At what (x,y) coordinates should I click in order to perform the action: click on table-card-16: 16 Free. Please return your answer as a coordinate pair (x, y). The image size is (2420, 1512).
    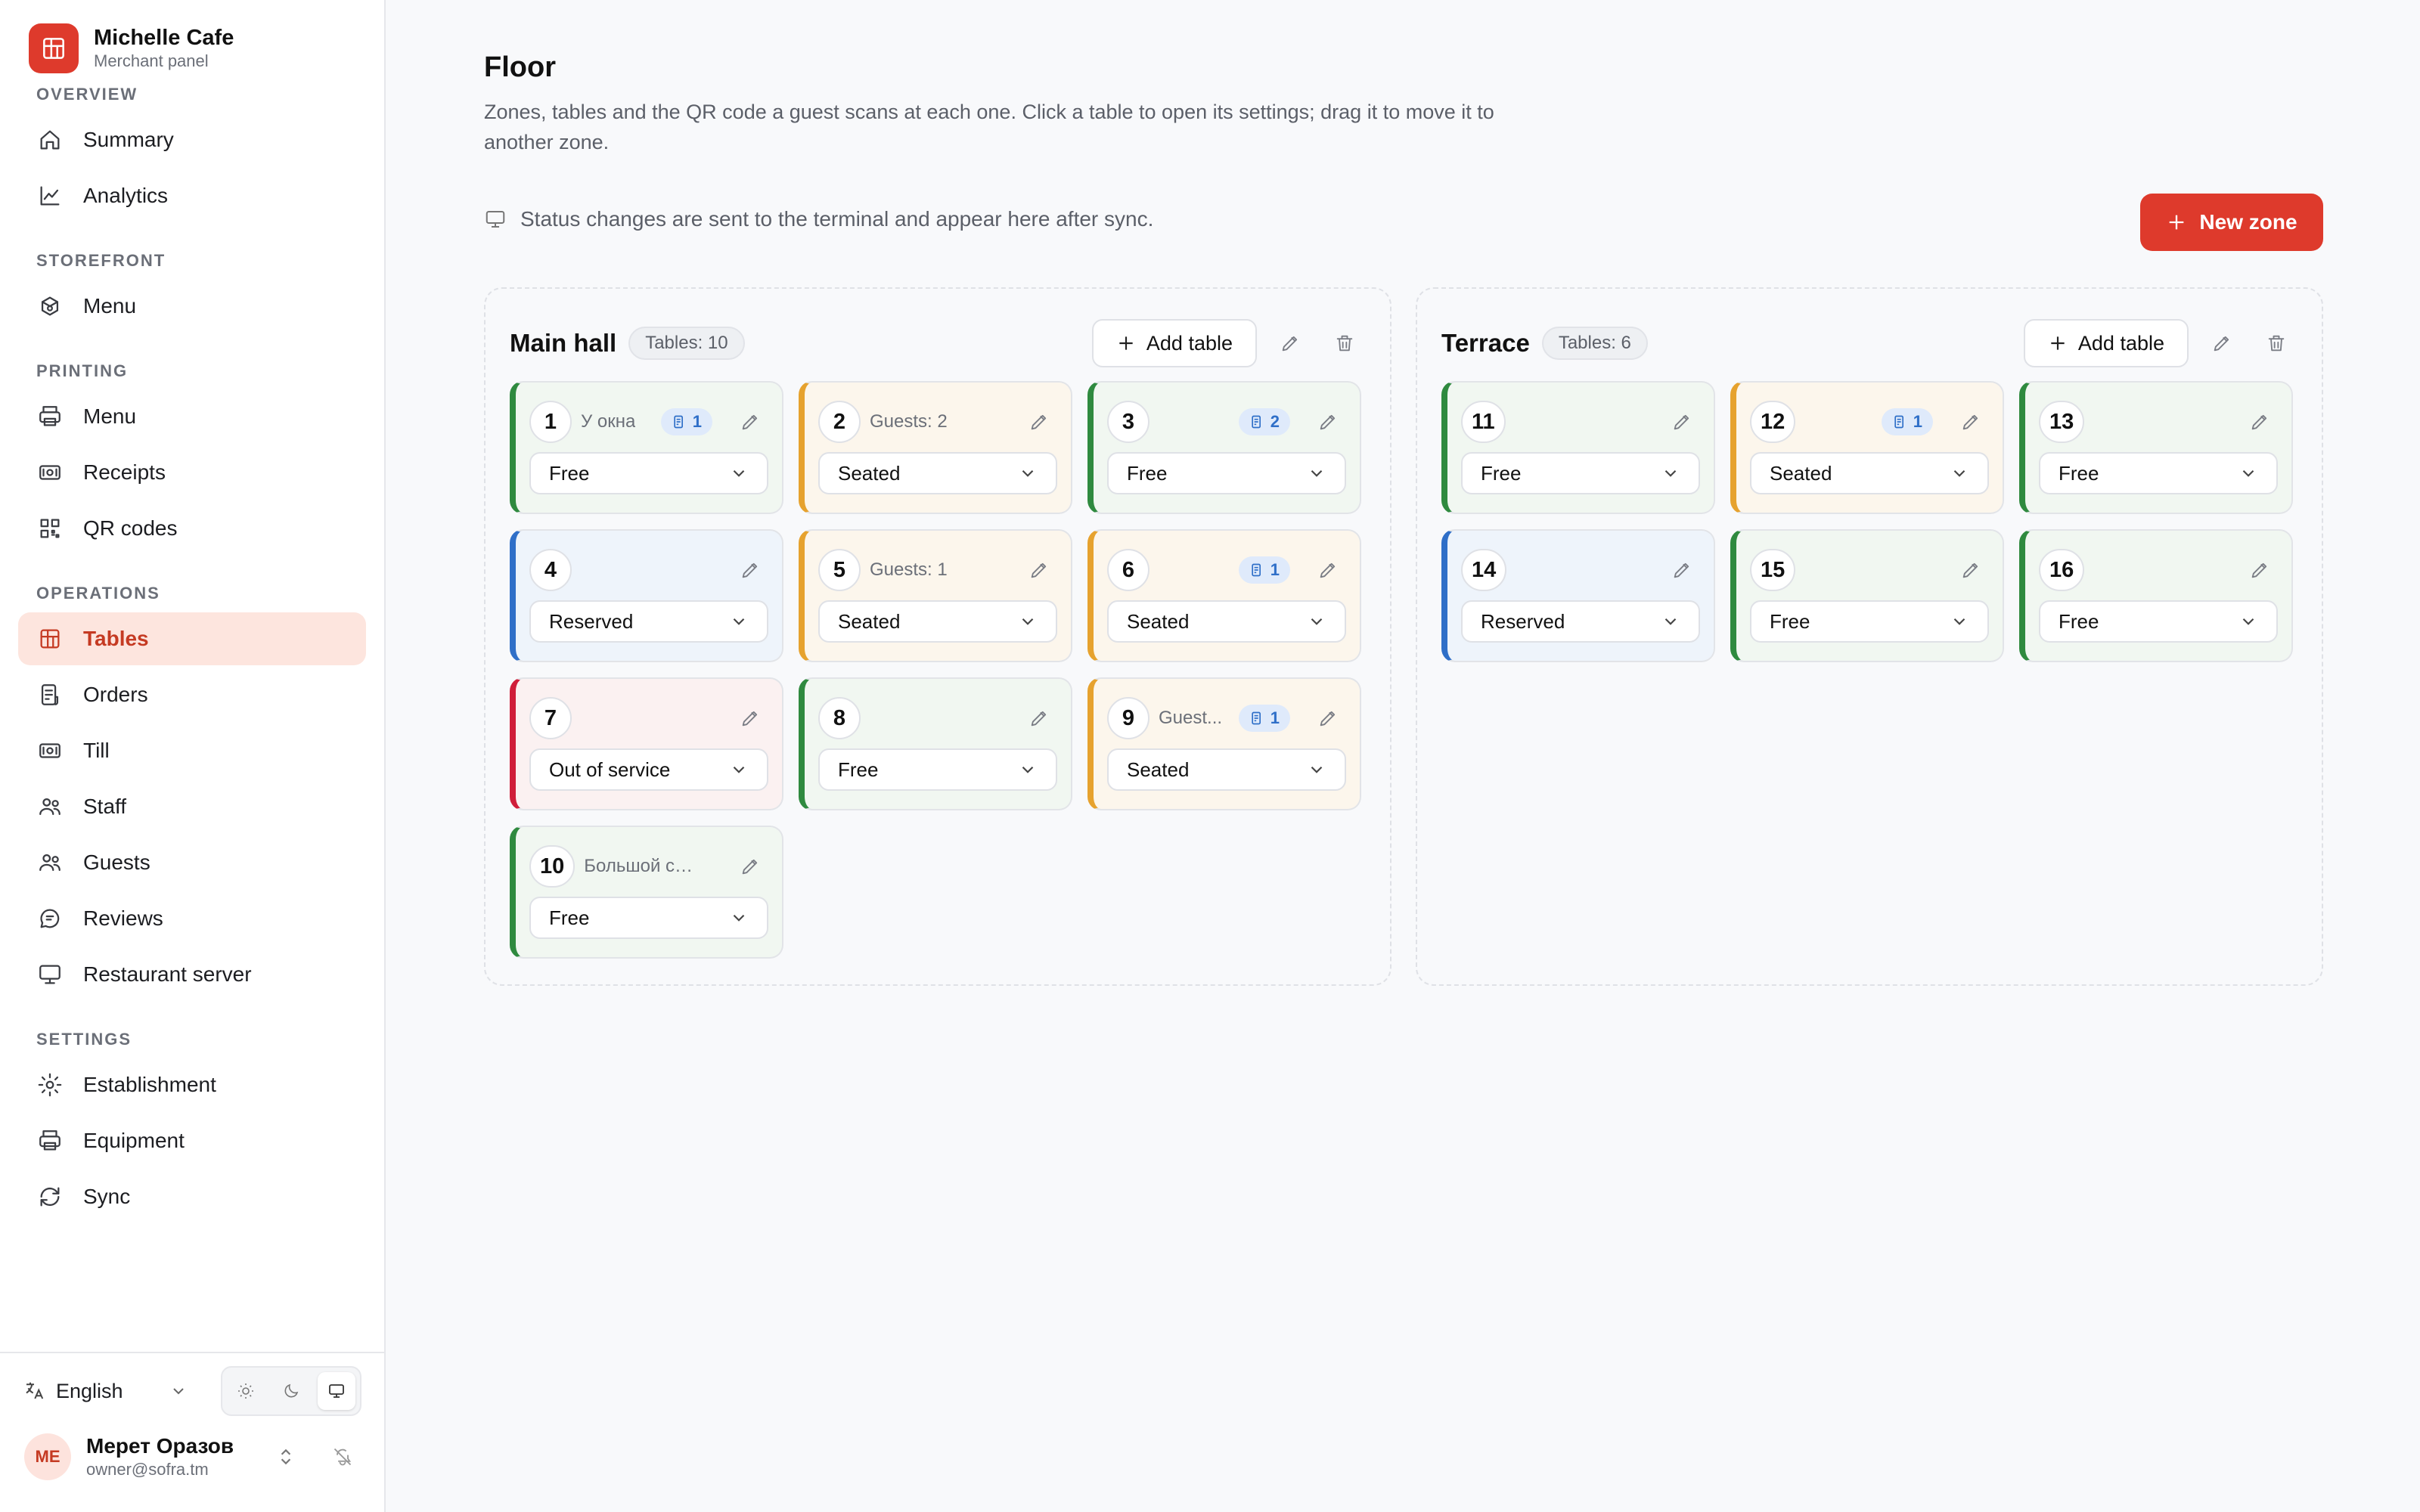
    Looking at the image, I should click on (2156, 595).